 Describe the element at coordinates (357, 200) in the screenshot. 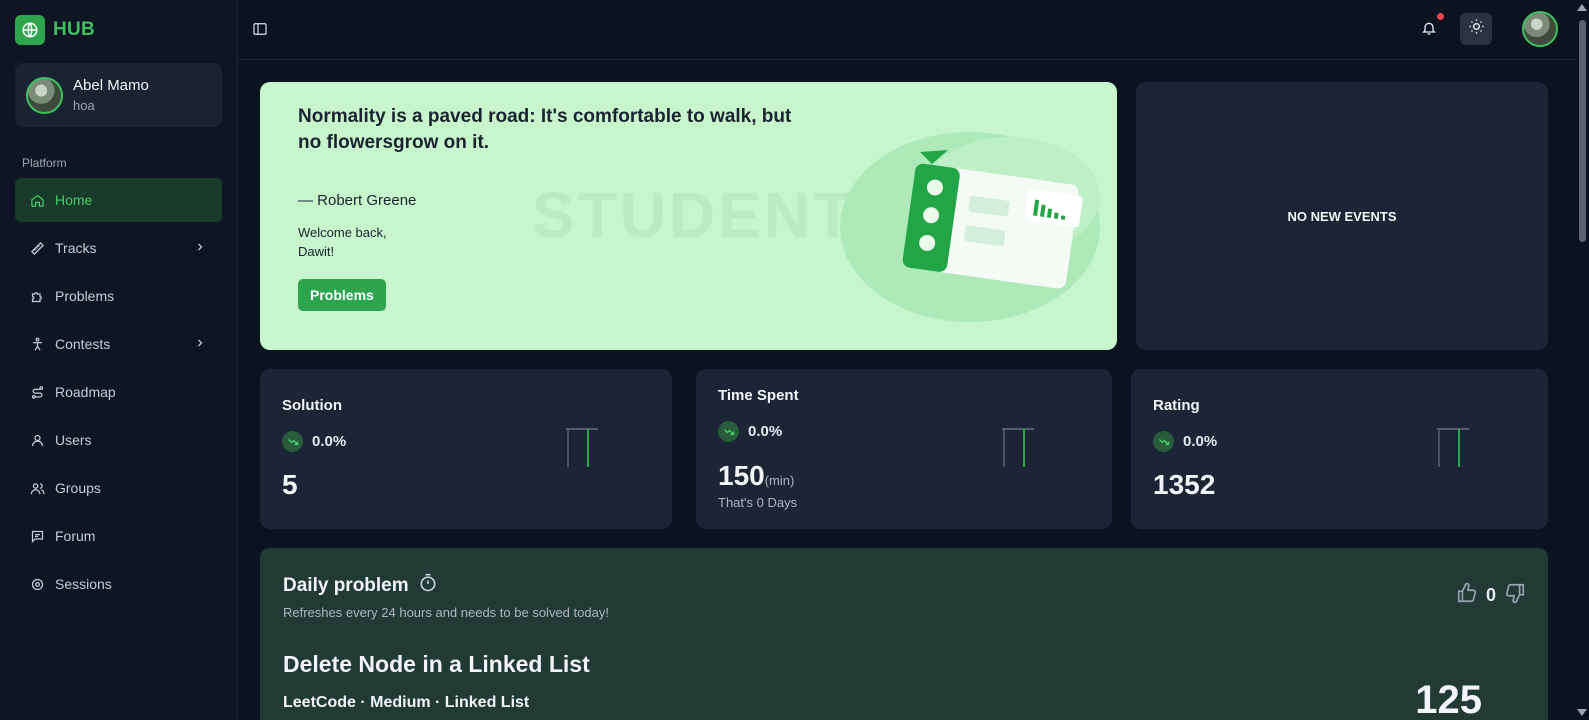

I see `hero-author: — Robert Greene` at that location.